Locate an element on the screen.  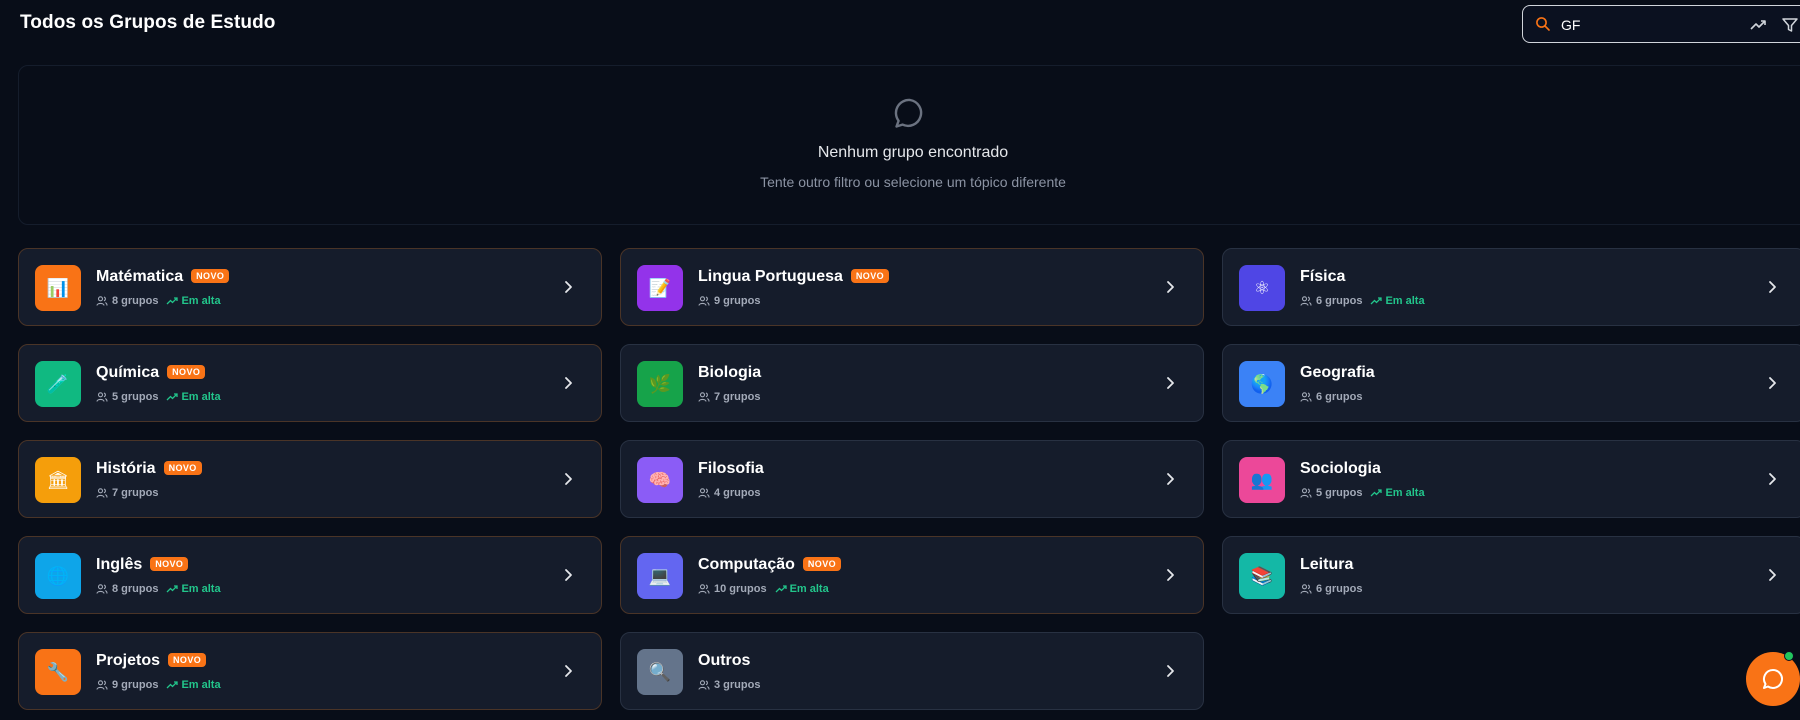
group-name: Sociologia is located at coordinates (1340, 468).